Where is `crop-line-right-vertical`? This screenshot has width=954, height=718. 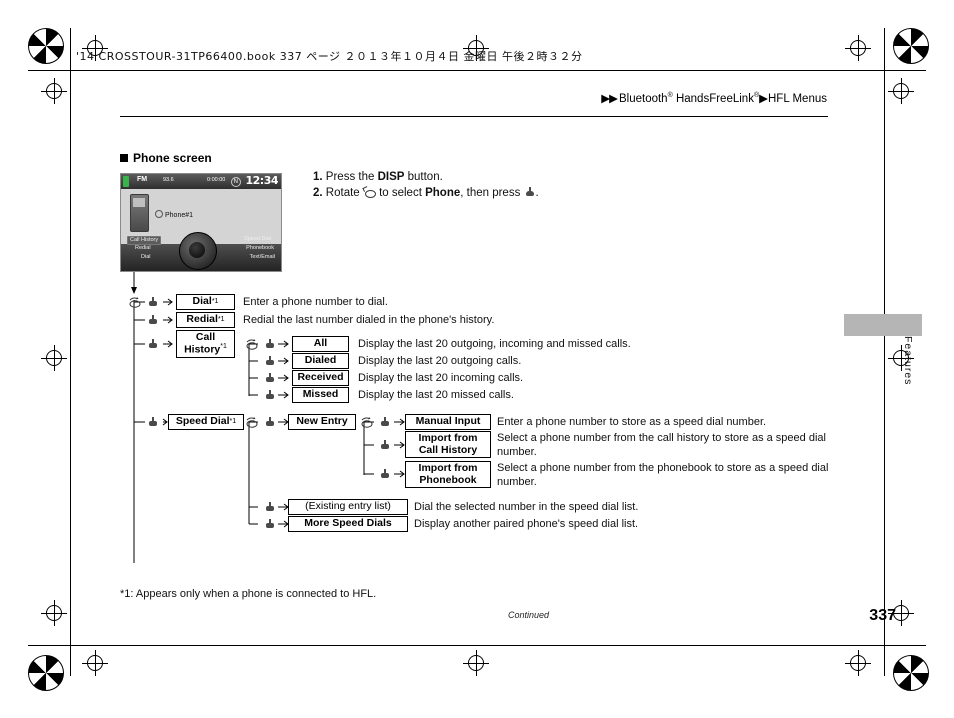 crop-line-right-vertical is located at coordinates (884, 352).